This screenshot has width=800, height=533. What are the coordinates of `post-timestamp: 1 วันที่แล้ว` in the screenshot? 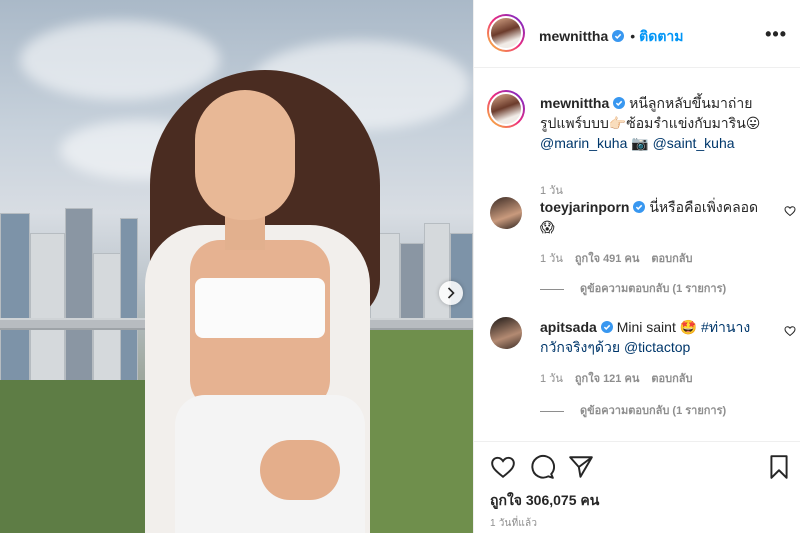 It's located at (513, 523).